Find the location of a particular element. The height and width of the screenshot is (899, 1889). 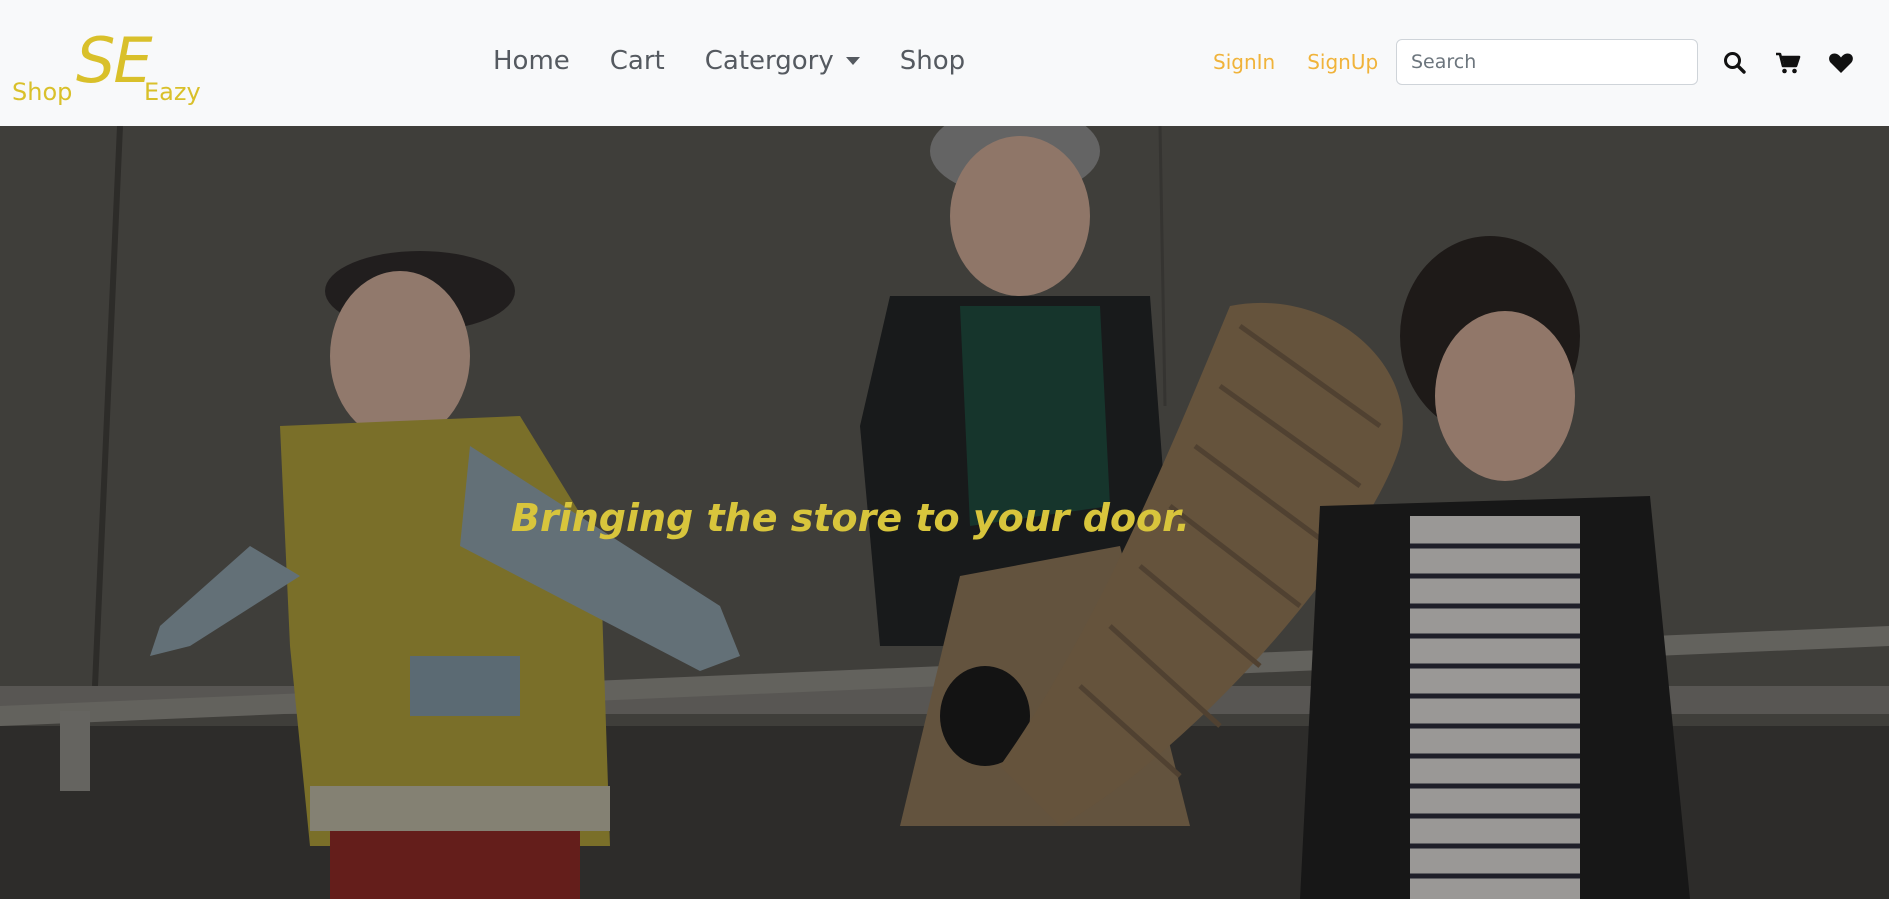

main-nav: Home Cart Catergory Shop is located at coordinates (749, 61).